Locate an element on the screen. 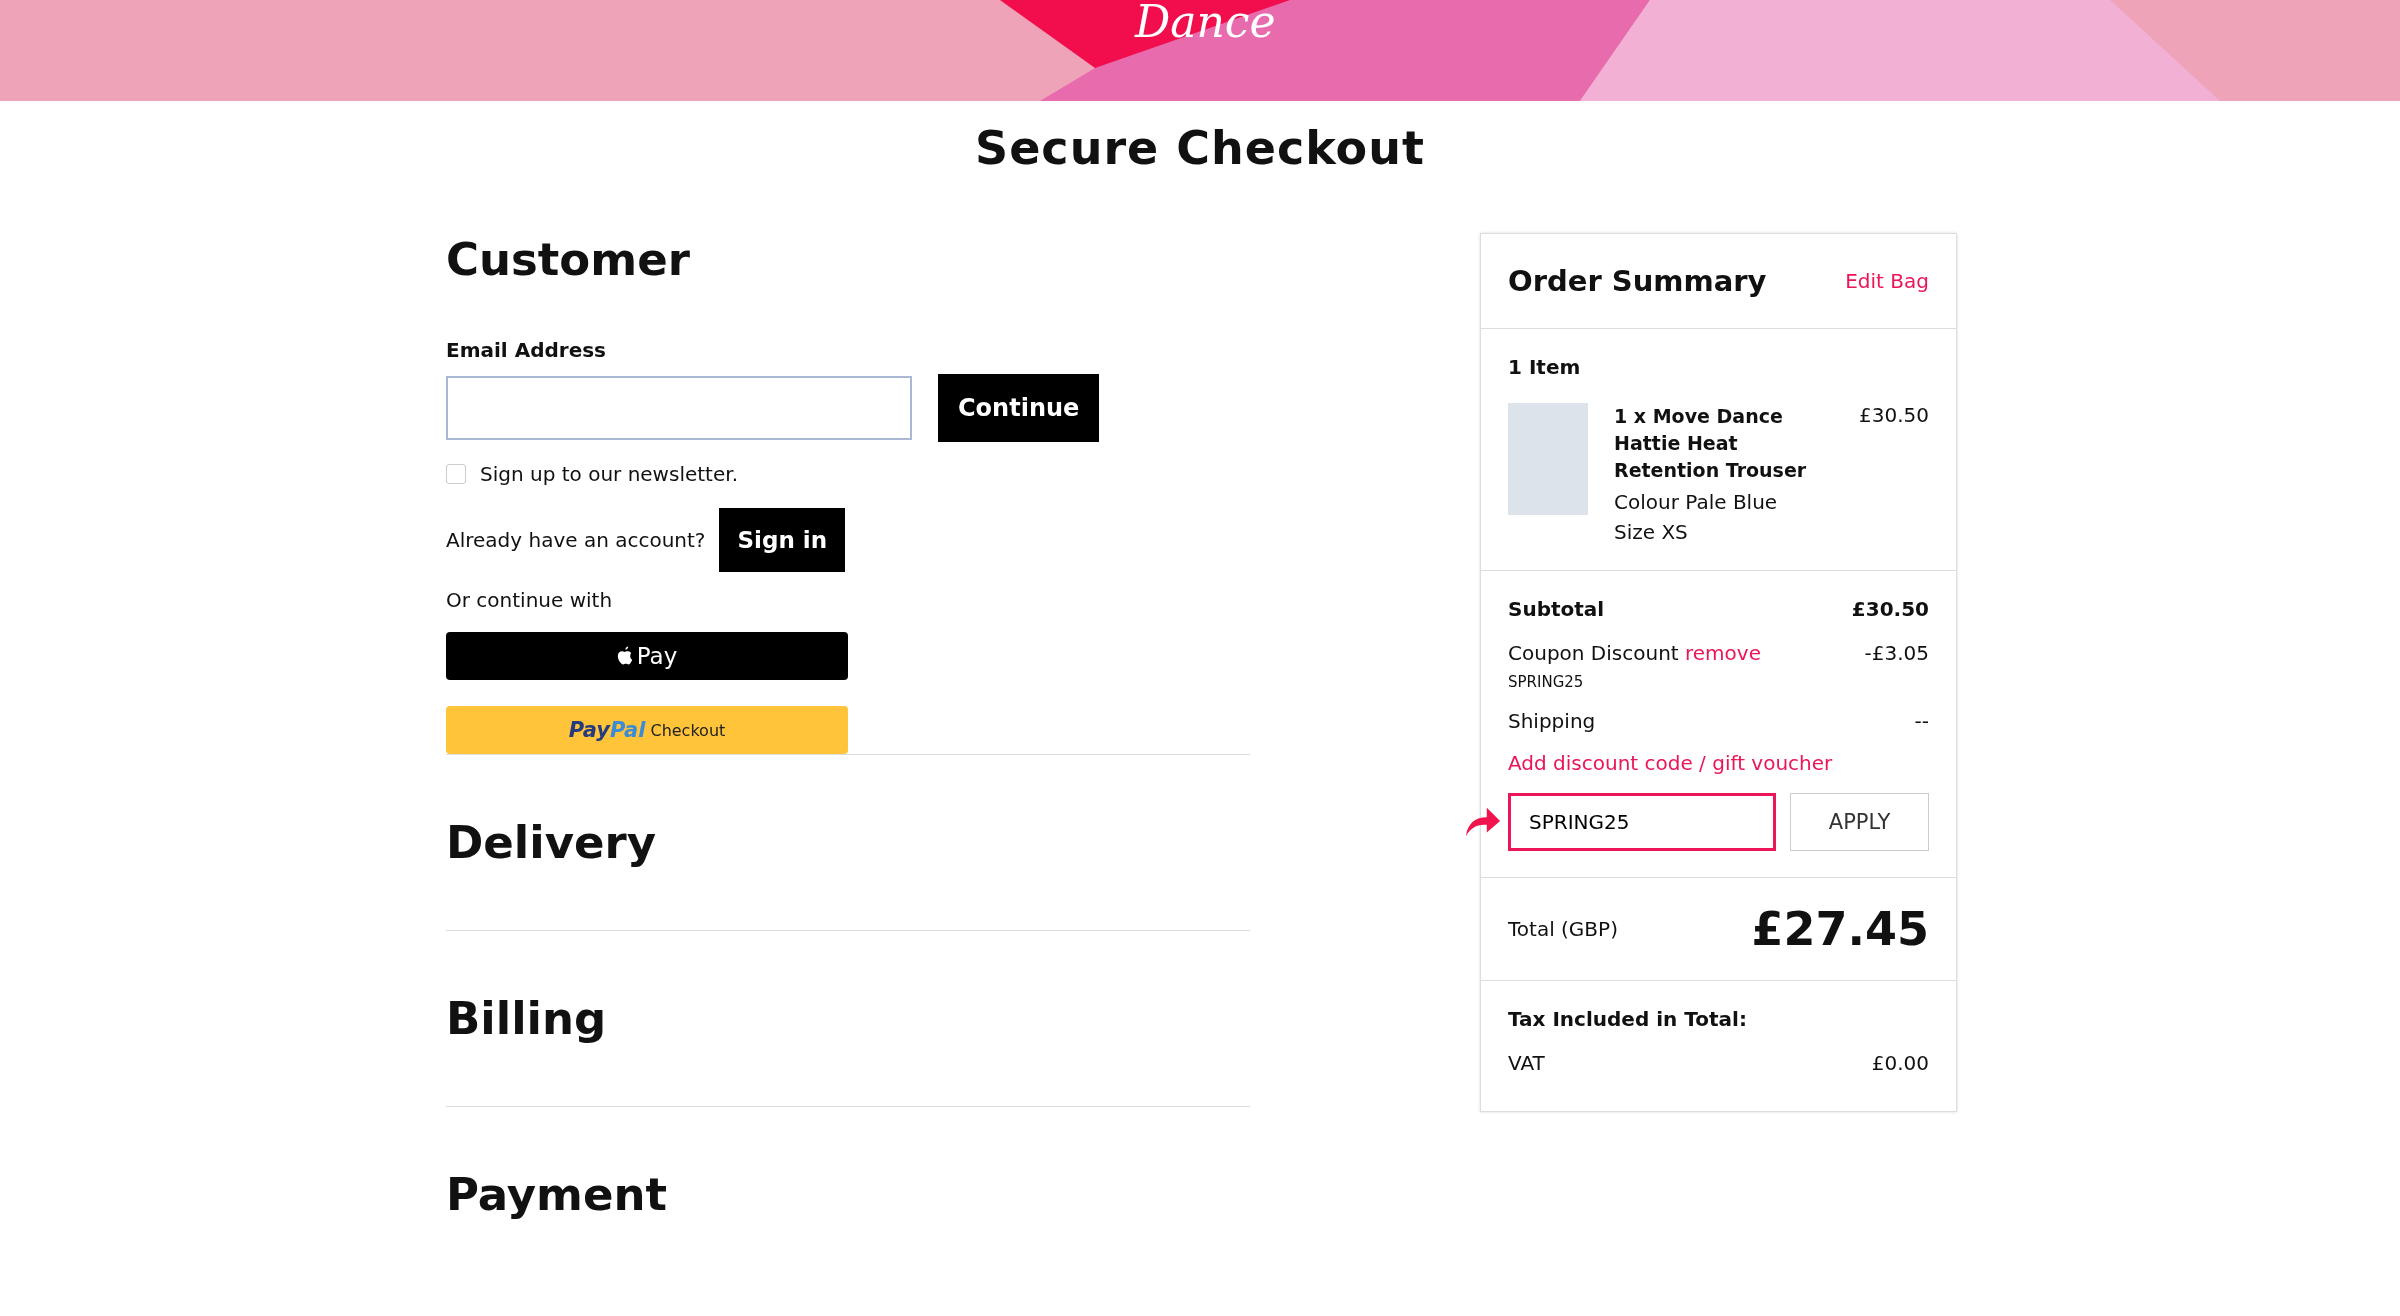 This screenshot has width=2400, height=1316. product-colour: Colour Pale Blue is located at coordinates (1696, 502).